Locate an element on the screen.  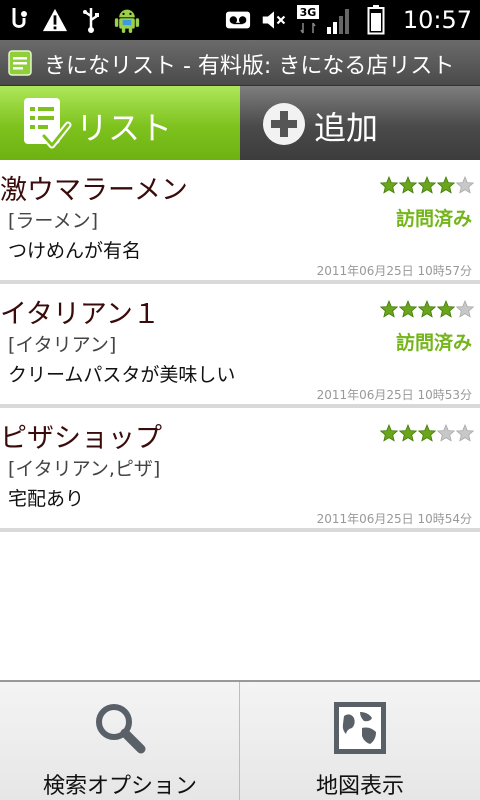
system-icons: 3G 10:57 is located at coordinates (348, 20).